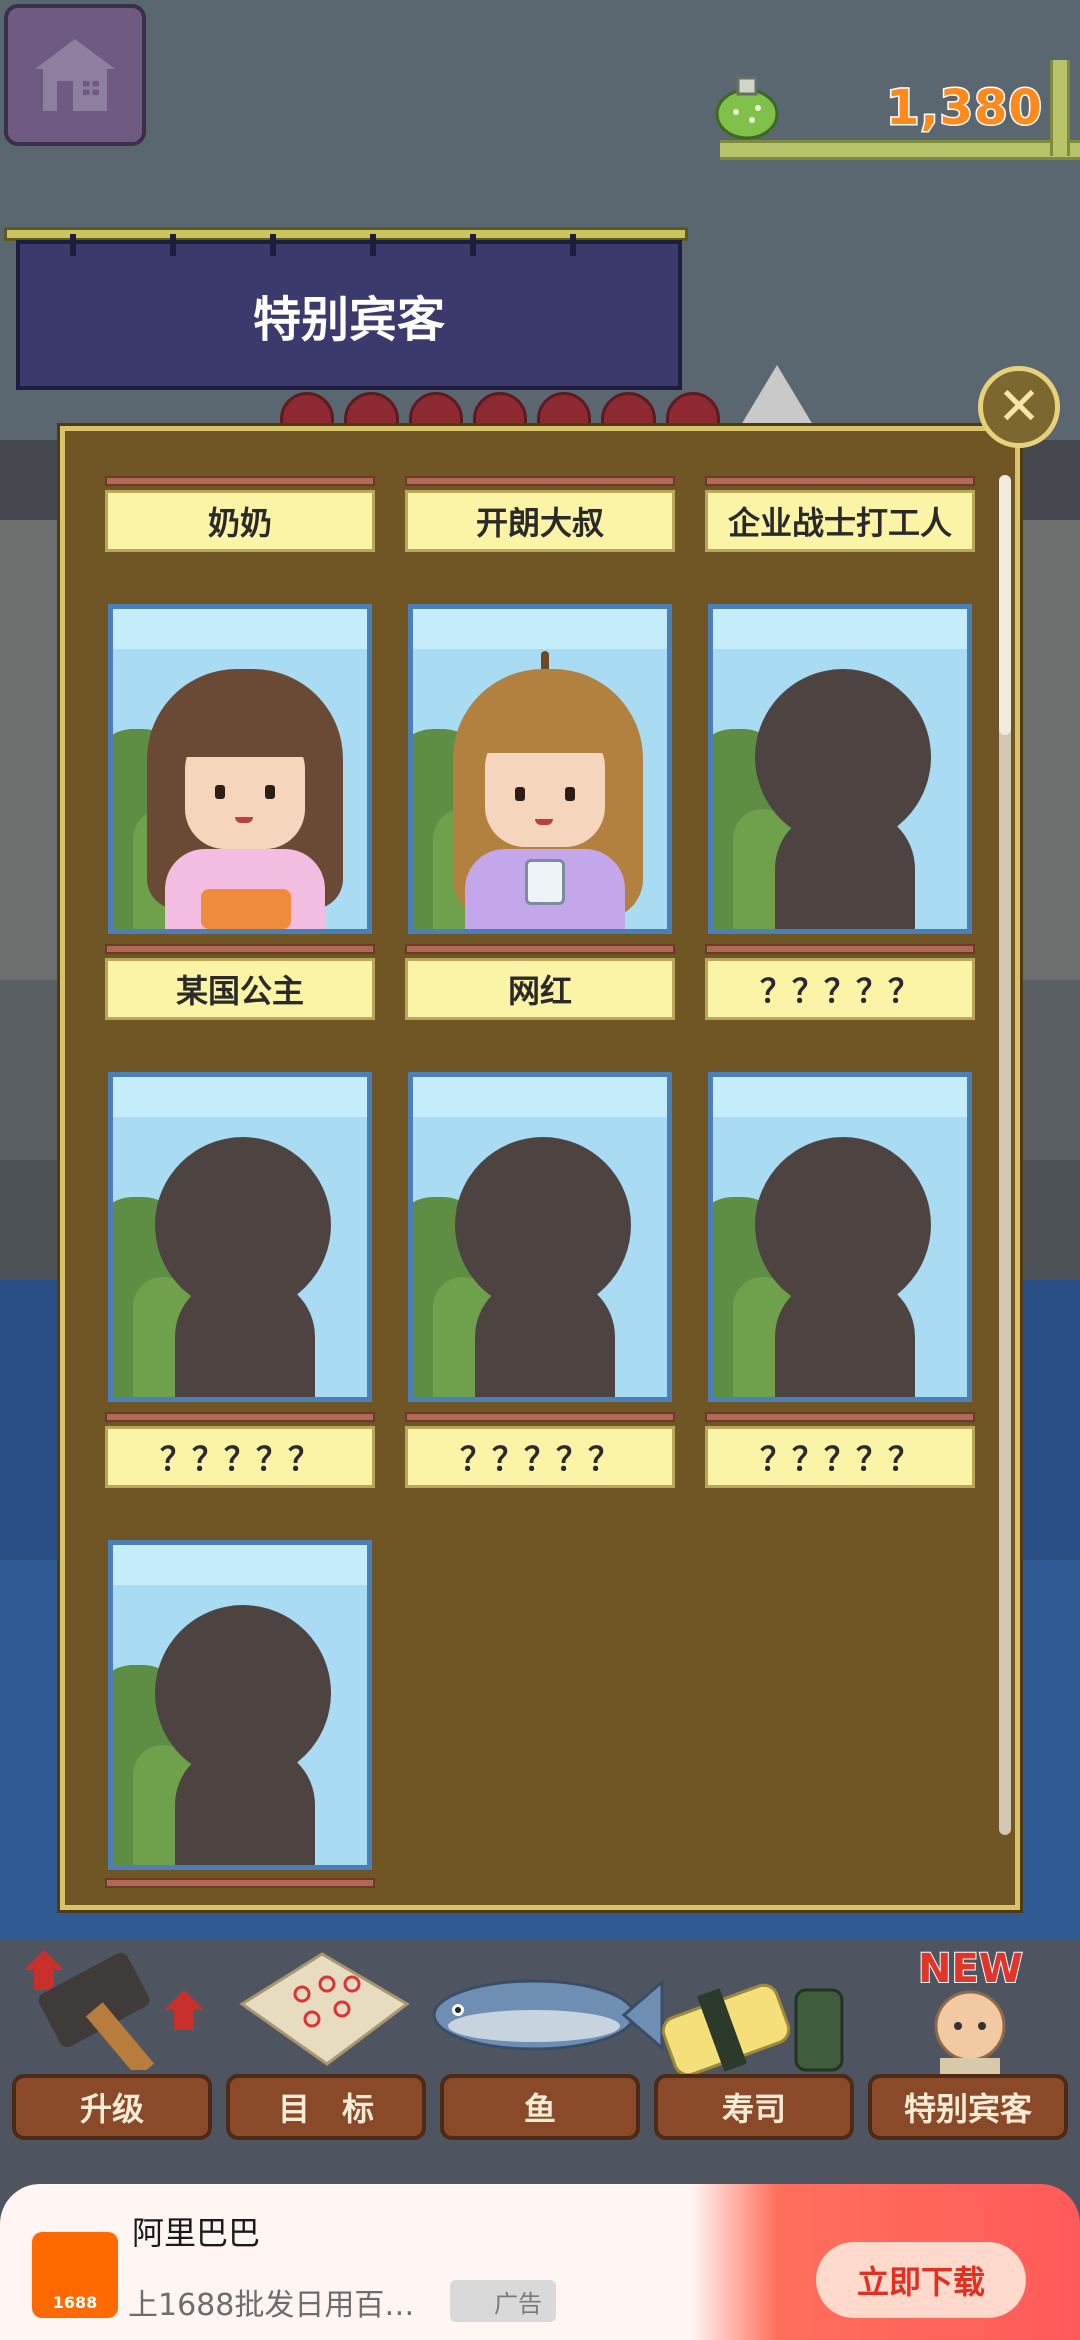 The width and height of the screenshot is (1080, 2340). Describe the element at coordinates (240, 769) in the screenshot. I see `guest-card-princess` at that location.